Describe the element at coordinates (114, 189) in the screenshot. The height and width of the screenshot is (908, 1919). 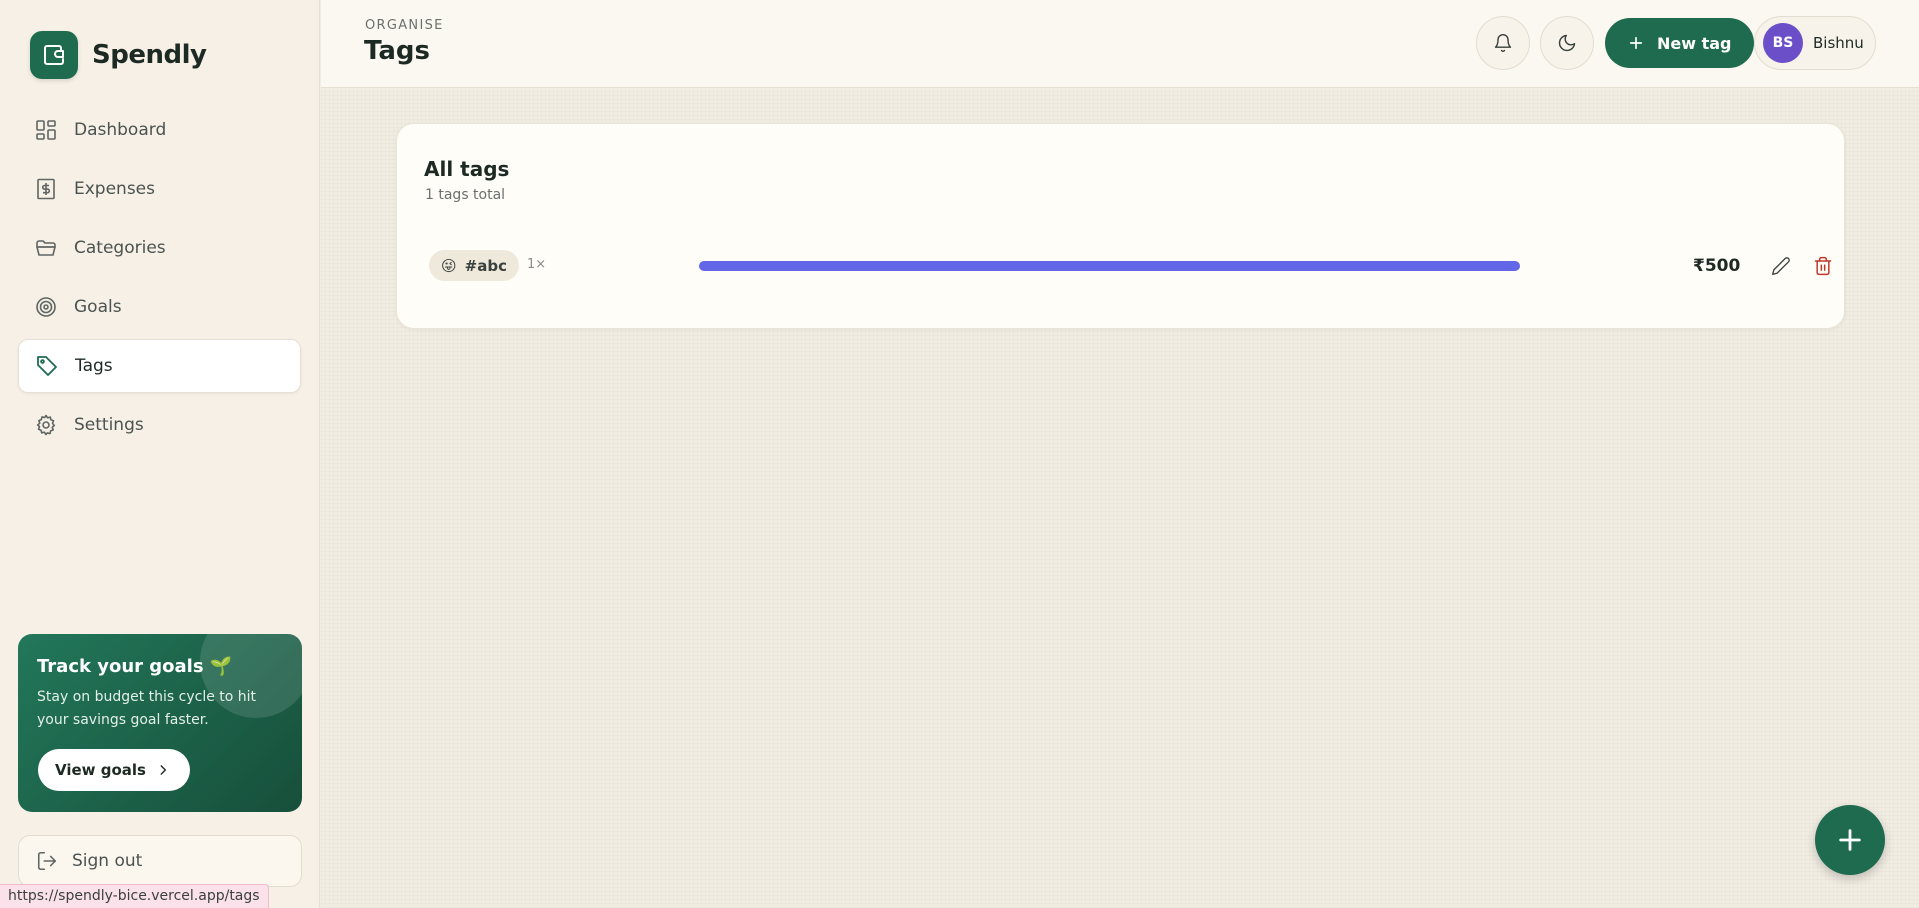
I see `sidebar-item-label: Expenses` at that location.